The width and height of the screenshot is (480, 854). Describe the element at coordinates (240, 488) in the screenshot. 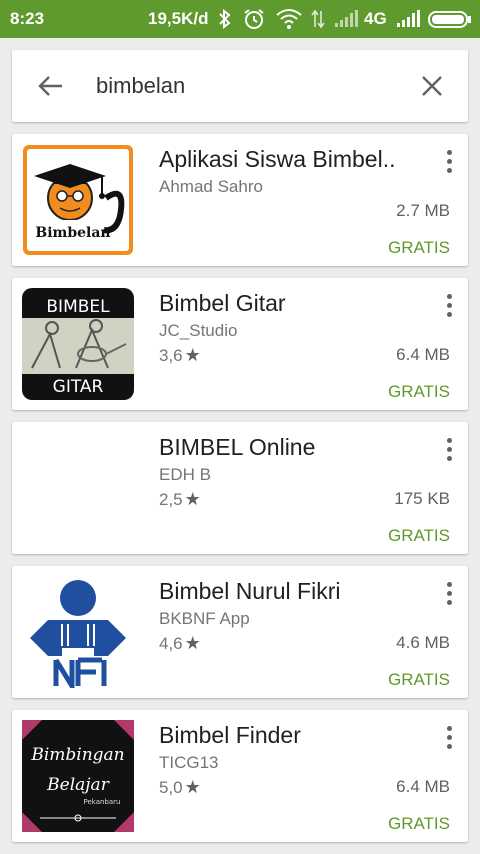

I see `app-result-card: BIMBEL Online EDH B 2,5 ★ 175 KB GRATIS` at that location.